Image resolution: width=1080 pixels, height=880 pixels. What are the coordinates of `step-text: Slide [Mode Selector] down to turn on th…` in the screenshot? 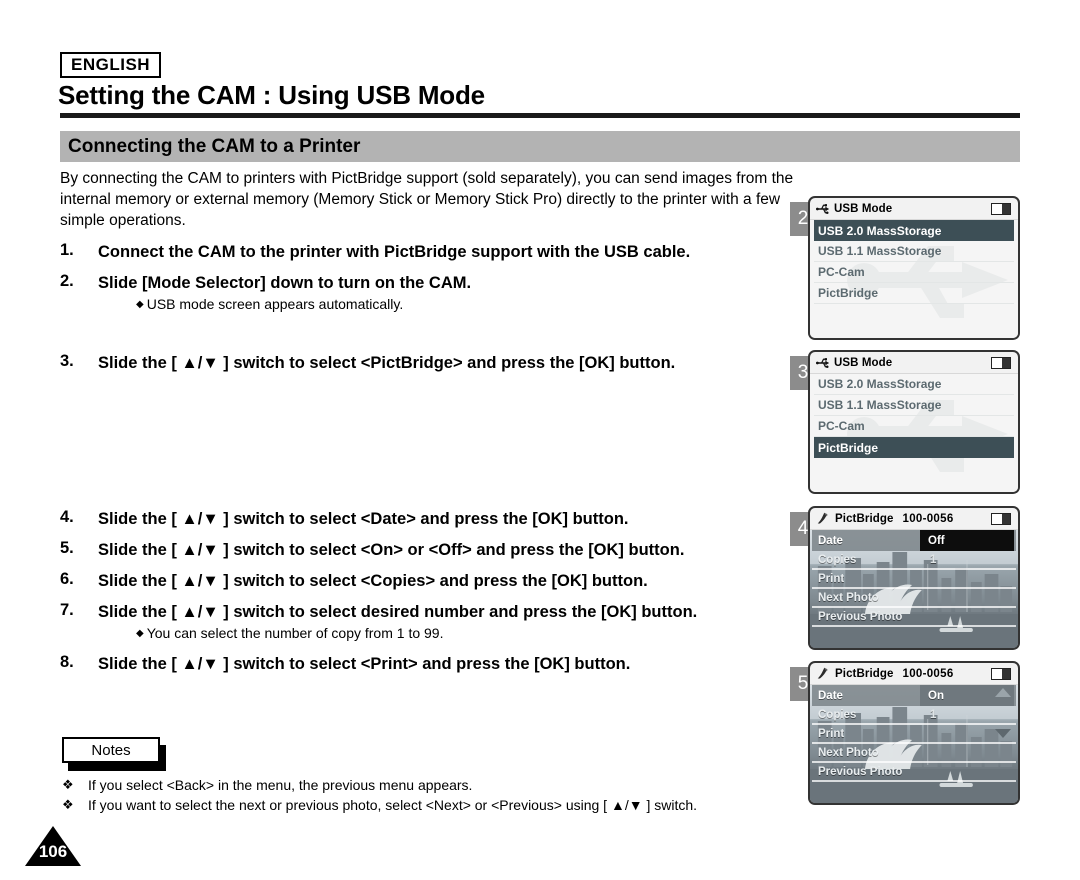 It's located at (285, 283).